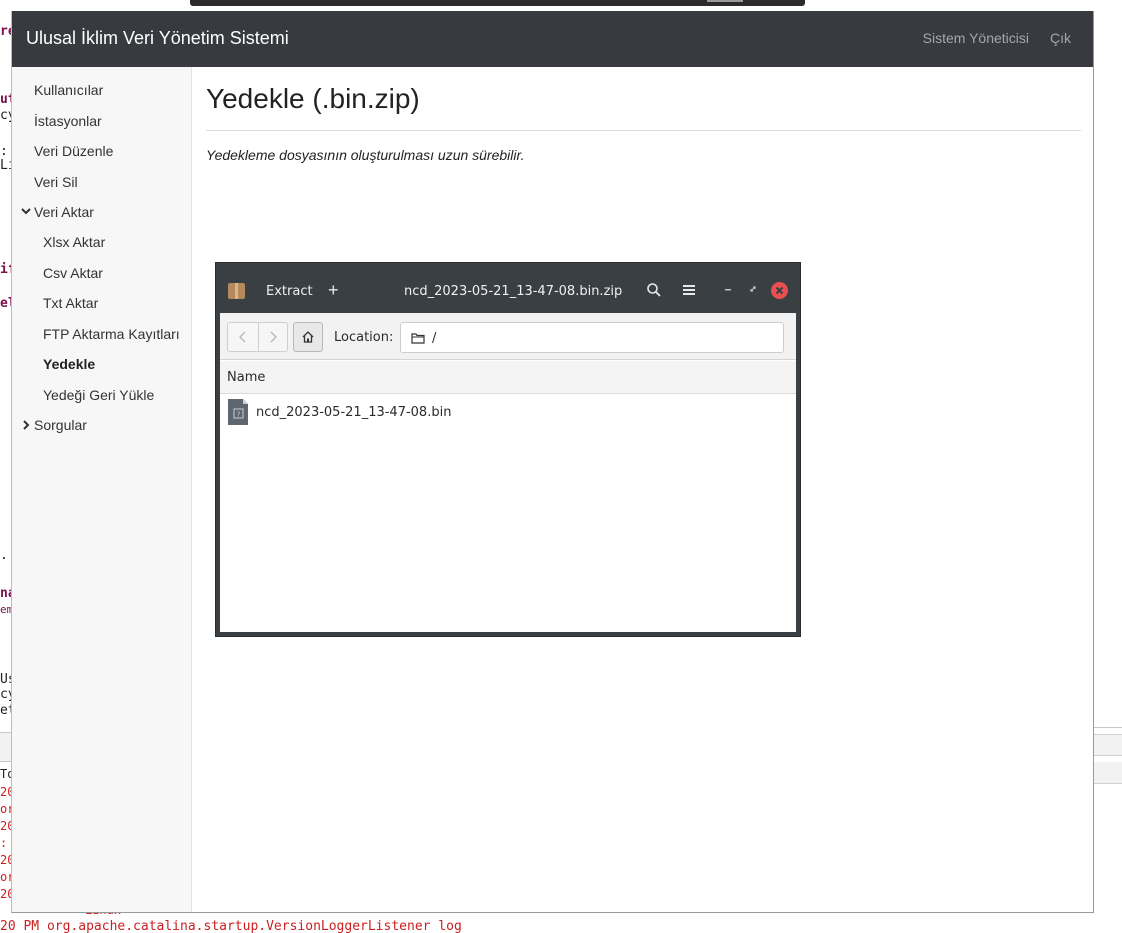 Image resolution: width=1122 pixels, height=933 pixels. I want to click on sidebar-item-backup: Yedekle, so click(69, 364).